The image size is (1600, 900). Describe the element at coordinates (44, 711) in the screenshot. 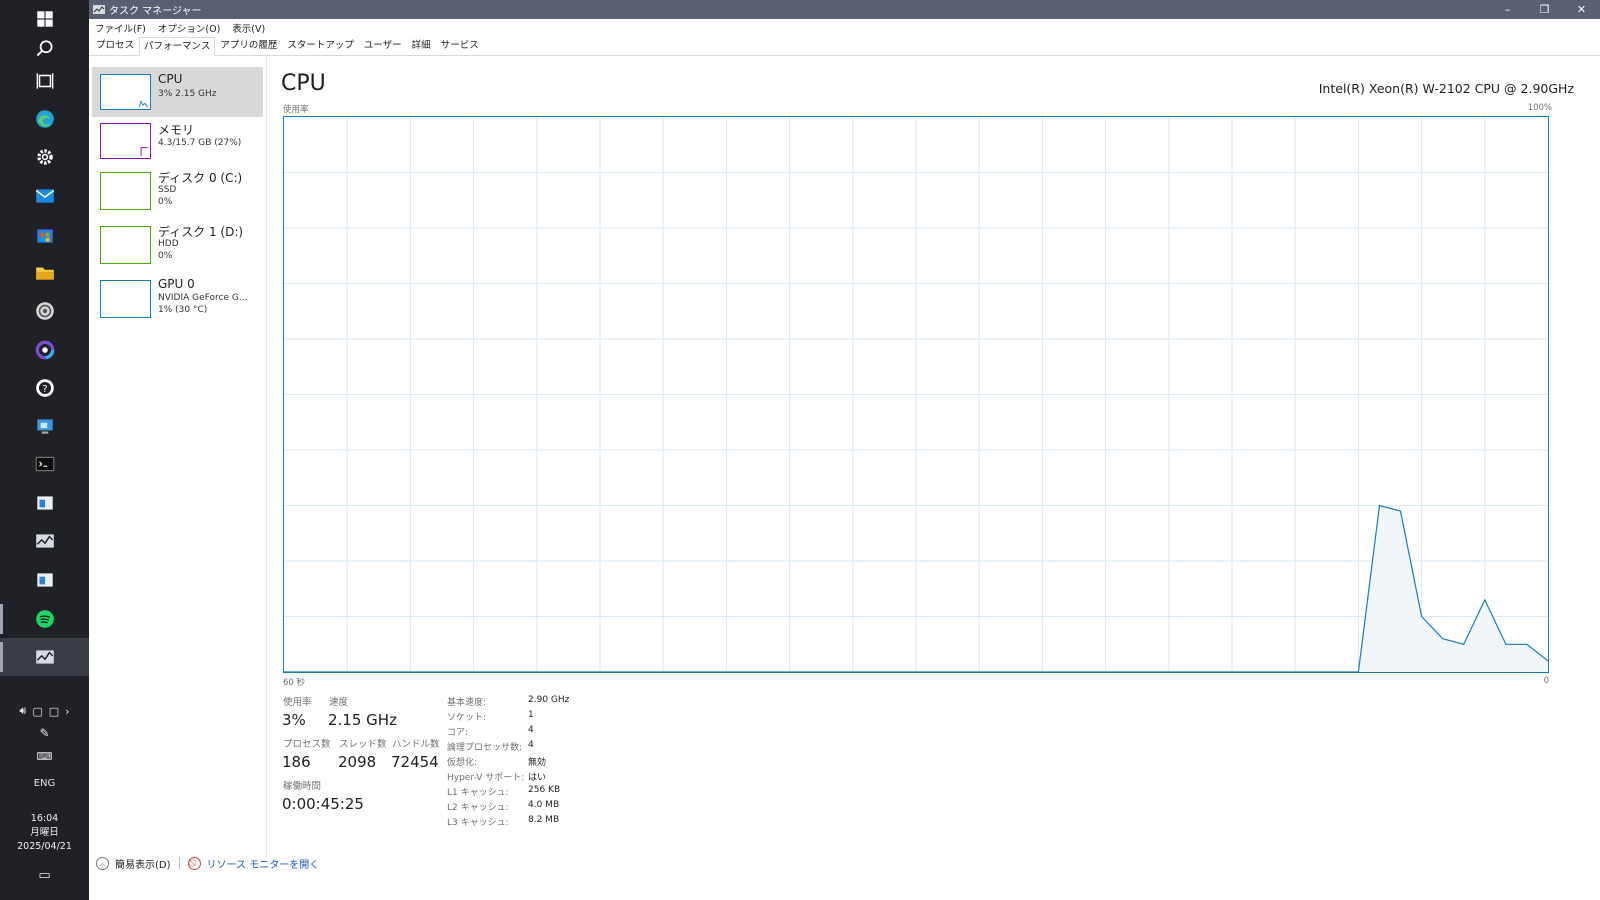

I see `system-tray: 🔊︎ ▢ □ ›` at that location.